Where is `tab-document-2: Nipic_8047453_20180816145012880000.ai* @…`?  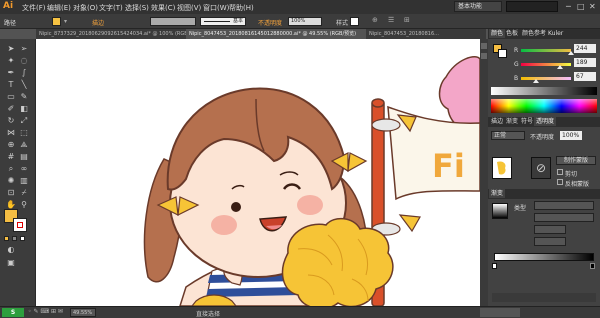 tab-document-2: Nipic_8047453_20180816145012880000.ai* @… is located at coordinates (276, 34).